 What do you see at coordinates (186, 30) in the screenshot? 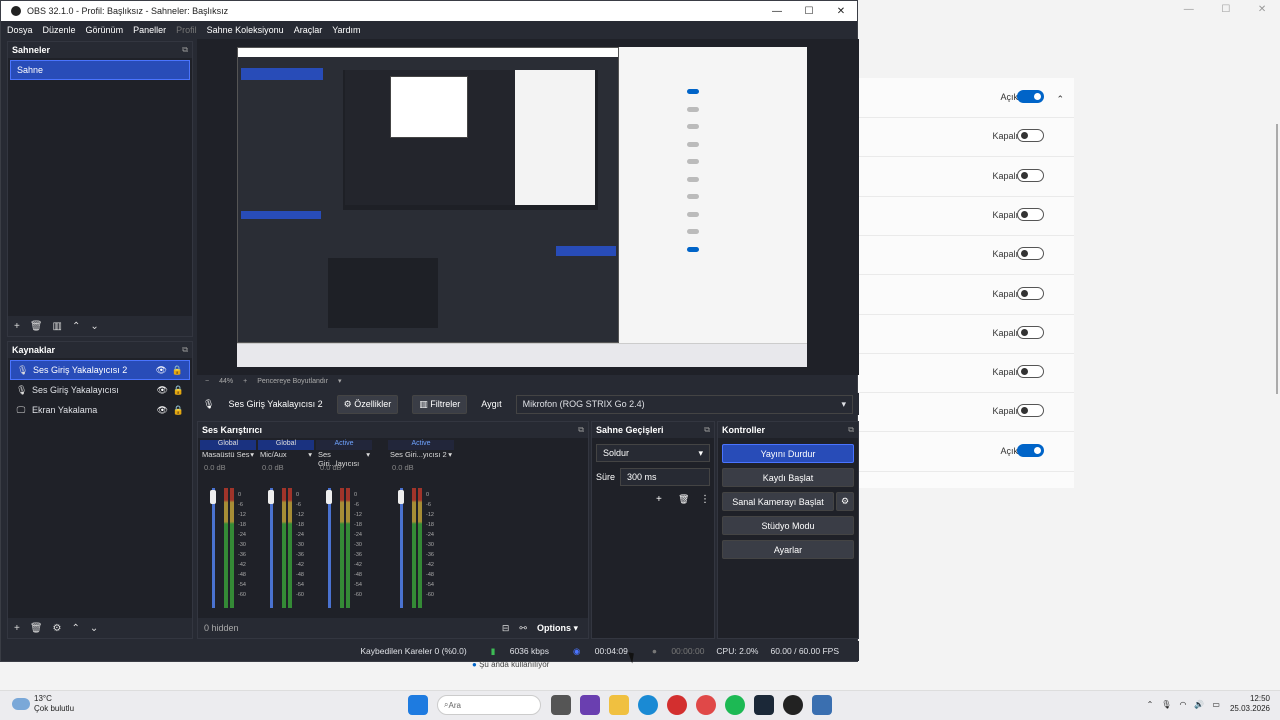
I see `menu-profile: Profil` at bounding box center [186, 30].